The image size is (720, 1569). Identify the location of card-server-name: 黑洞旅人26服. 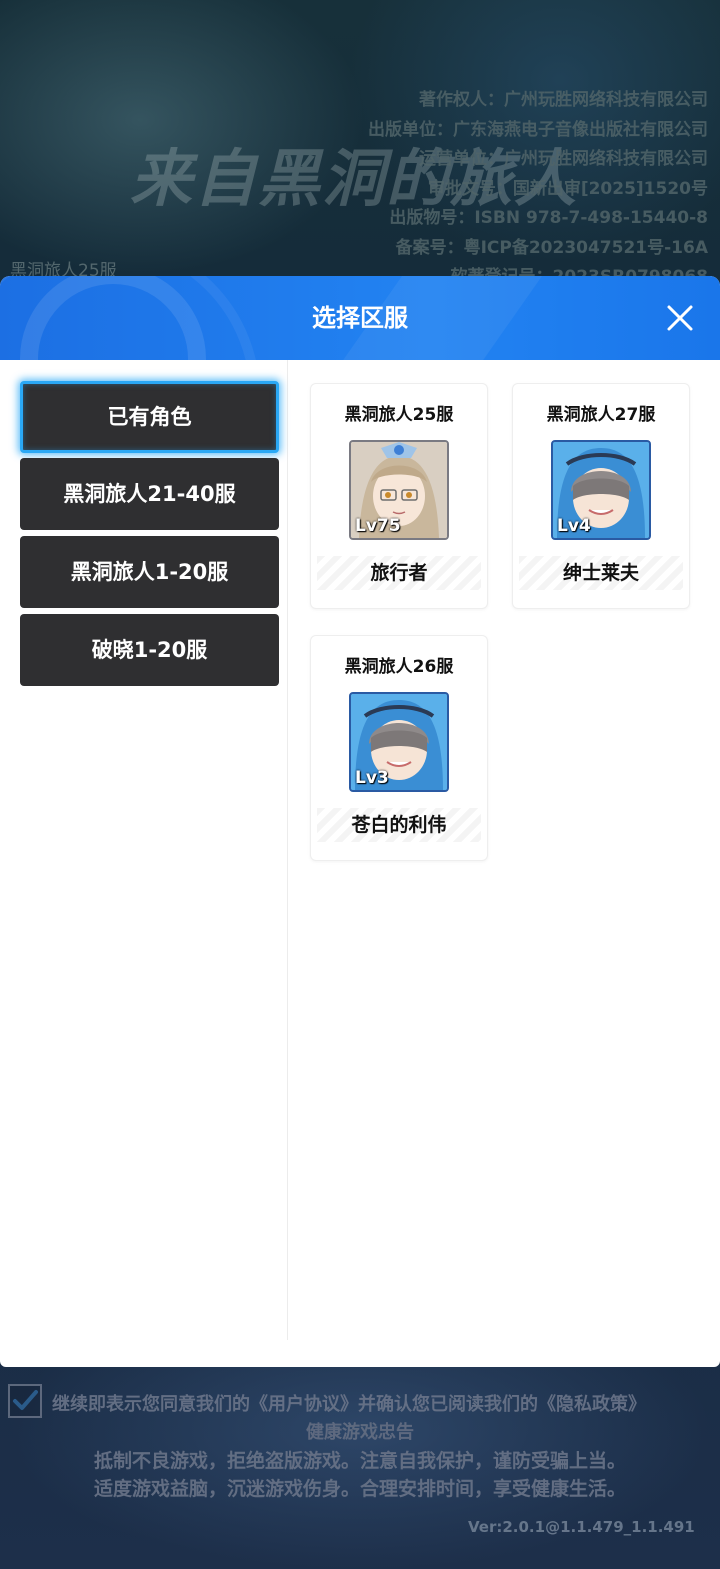
(399, 667).